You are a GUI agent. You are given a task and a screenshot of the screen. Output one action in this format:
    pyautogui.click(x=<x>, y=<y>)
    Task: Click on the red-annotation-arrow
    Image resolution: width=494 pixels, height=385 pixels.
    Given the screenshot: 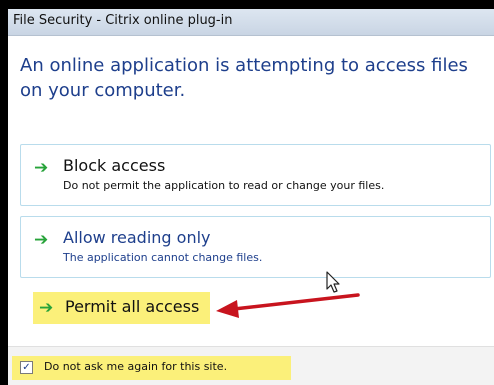 What is the action you would take?
    pyautogui.click(x=288, y=305)
    